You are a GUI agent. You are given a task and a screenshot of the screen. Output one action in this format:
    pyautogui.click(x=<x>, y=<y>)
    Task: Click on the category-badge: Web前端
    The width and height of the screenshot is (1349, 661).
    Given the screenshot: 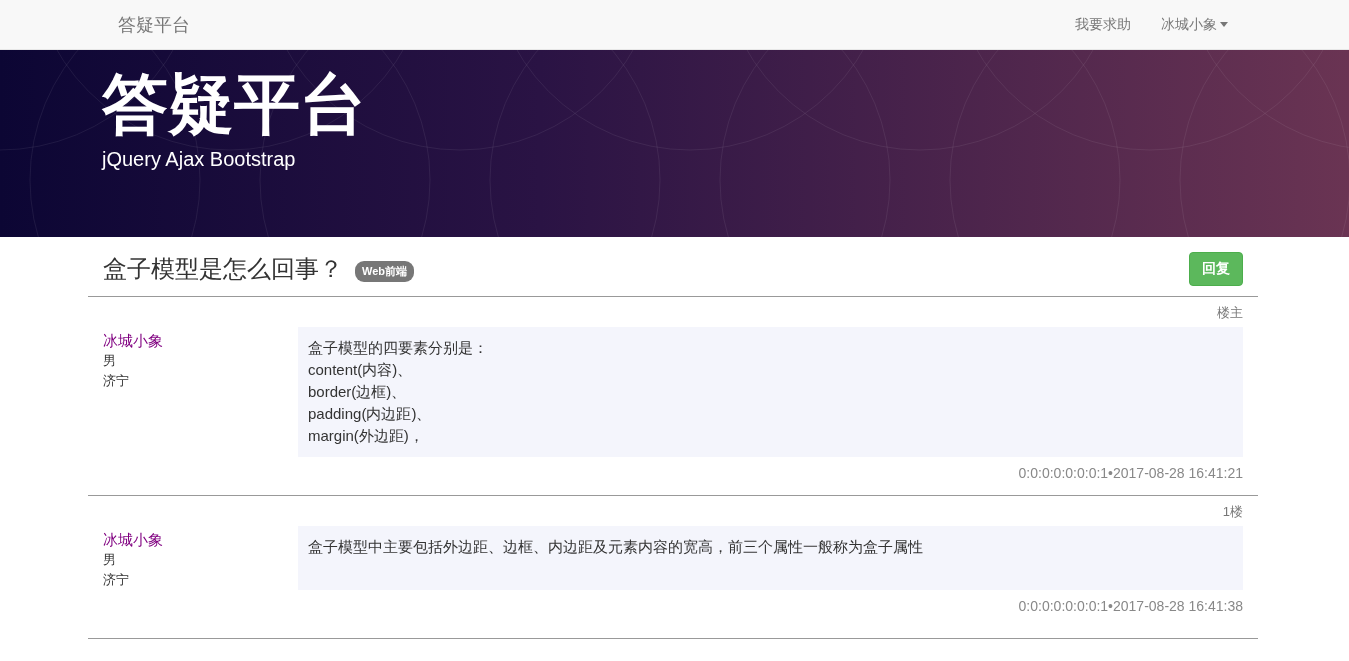 What is the action you would take?
    pyautogui.click(x=385, y=271)
    